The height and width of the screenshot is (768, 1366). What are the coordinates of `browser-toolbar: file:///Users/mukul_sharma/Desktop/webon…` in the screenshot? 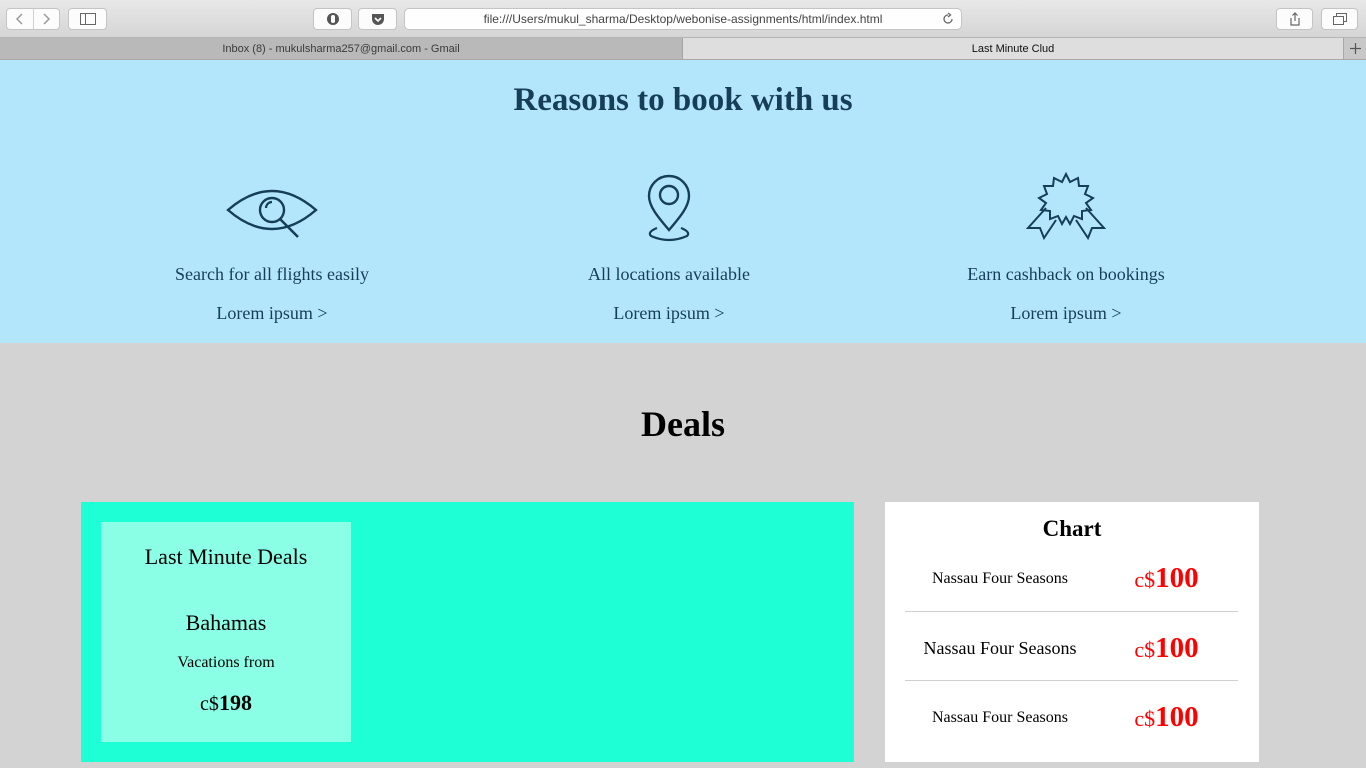 It's located at (683, 19).